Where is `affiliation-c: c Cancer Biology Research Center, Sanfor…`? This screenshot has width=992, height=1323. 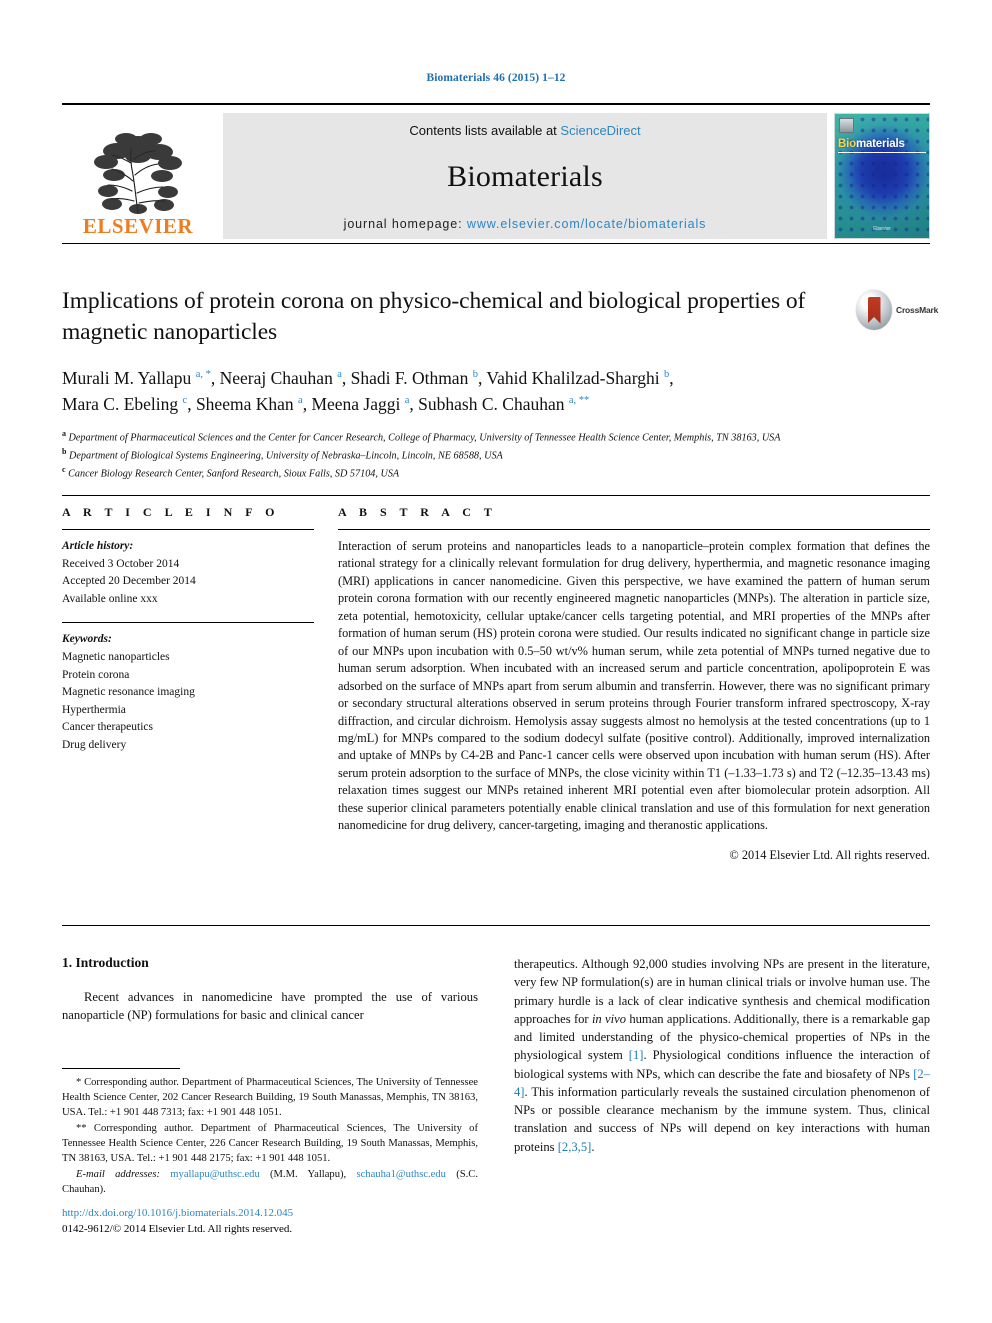
affiliation-c: c Cancer Biology Research Center, Sanfor… is located at coordinates (457, 473).